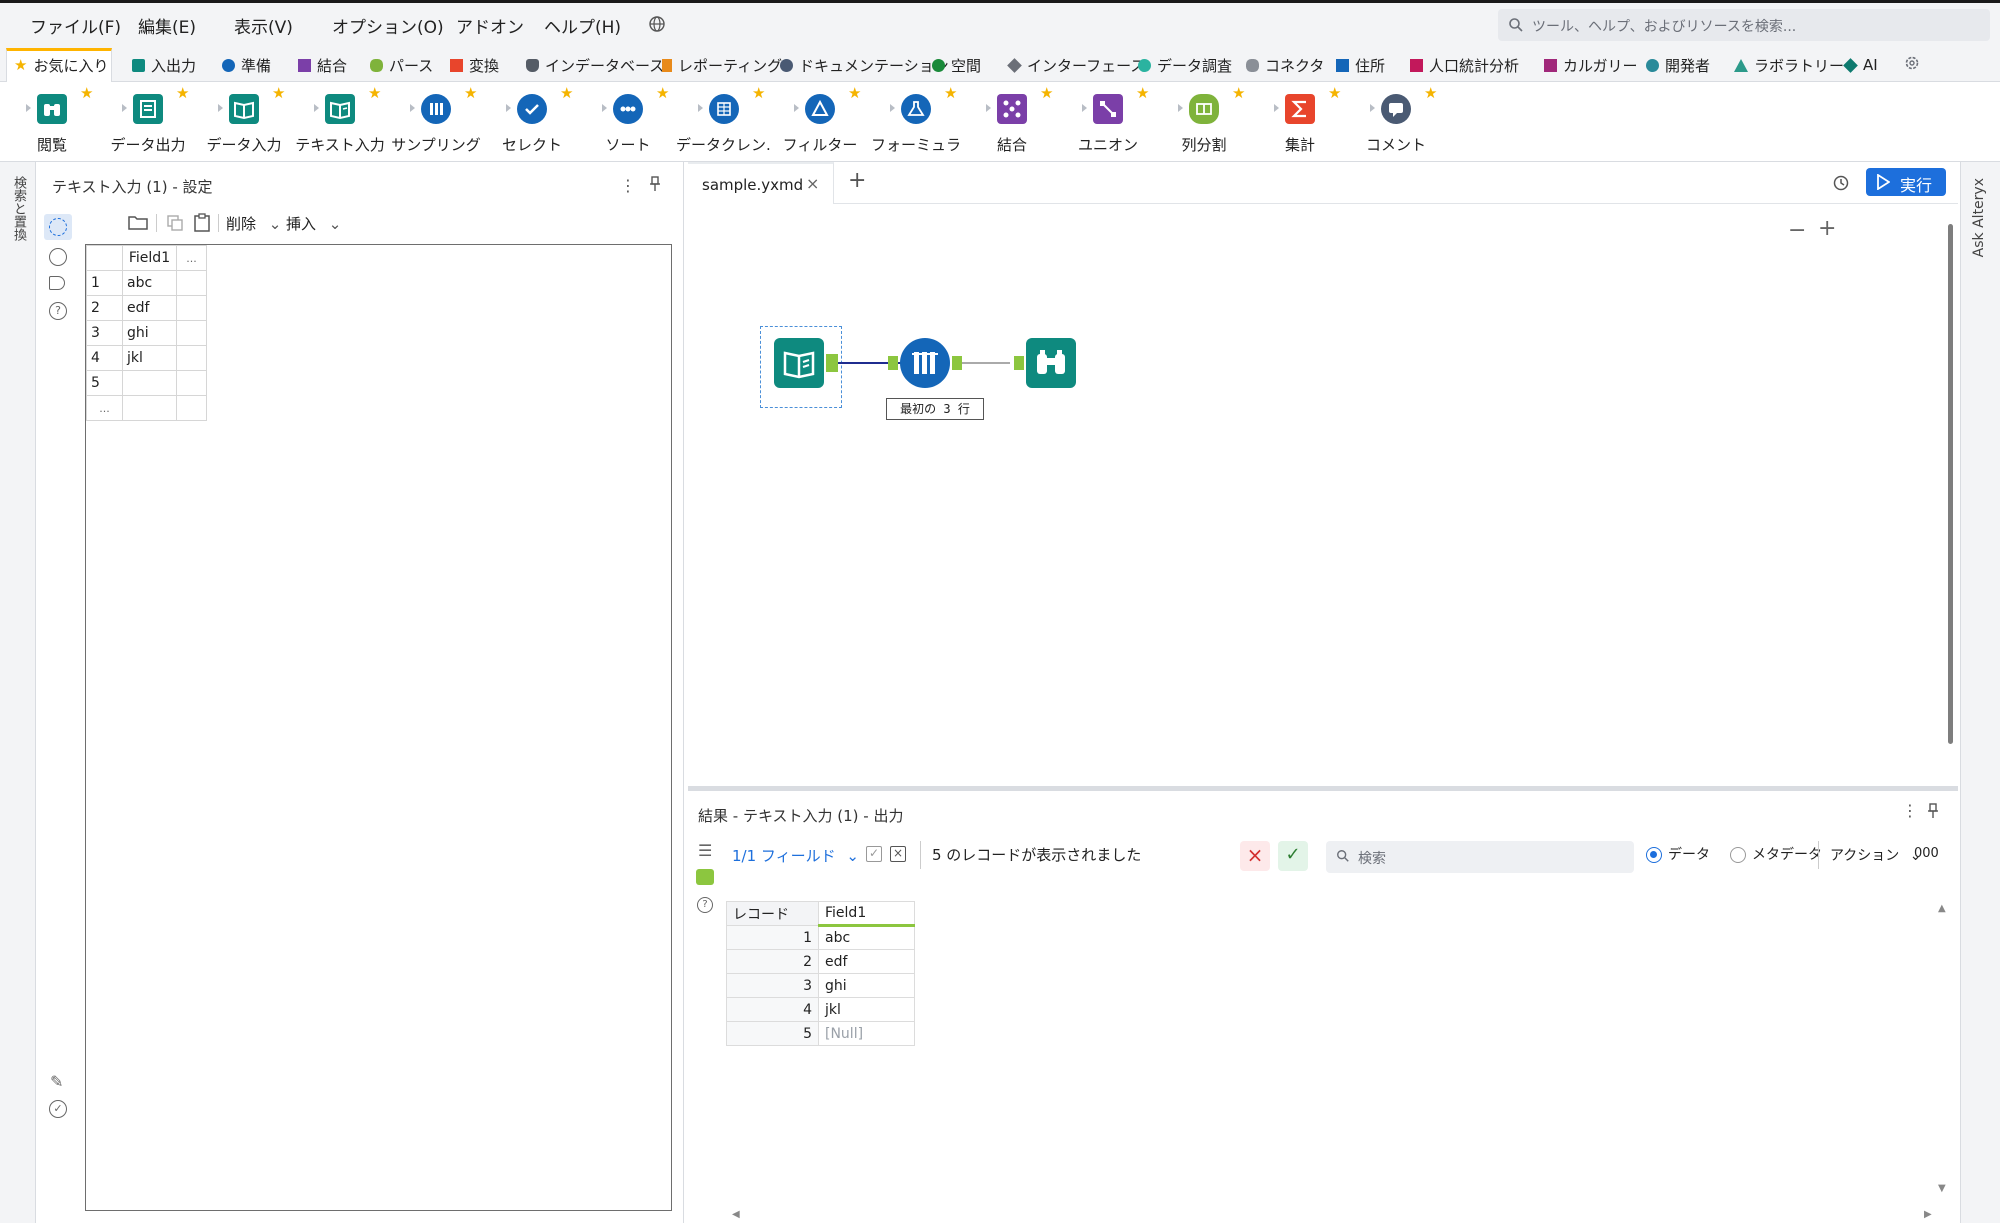  What do you see at coordinates (474, 65) in the screenshot?
I see `tab-transform: 変換` at bounding box center [474, 65].